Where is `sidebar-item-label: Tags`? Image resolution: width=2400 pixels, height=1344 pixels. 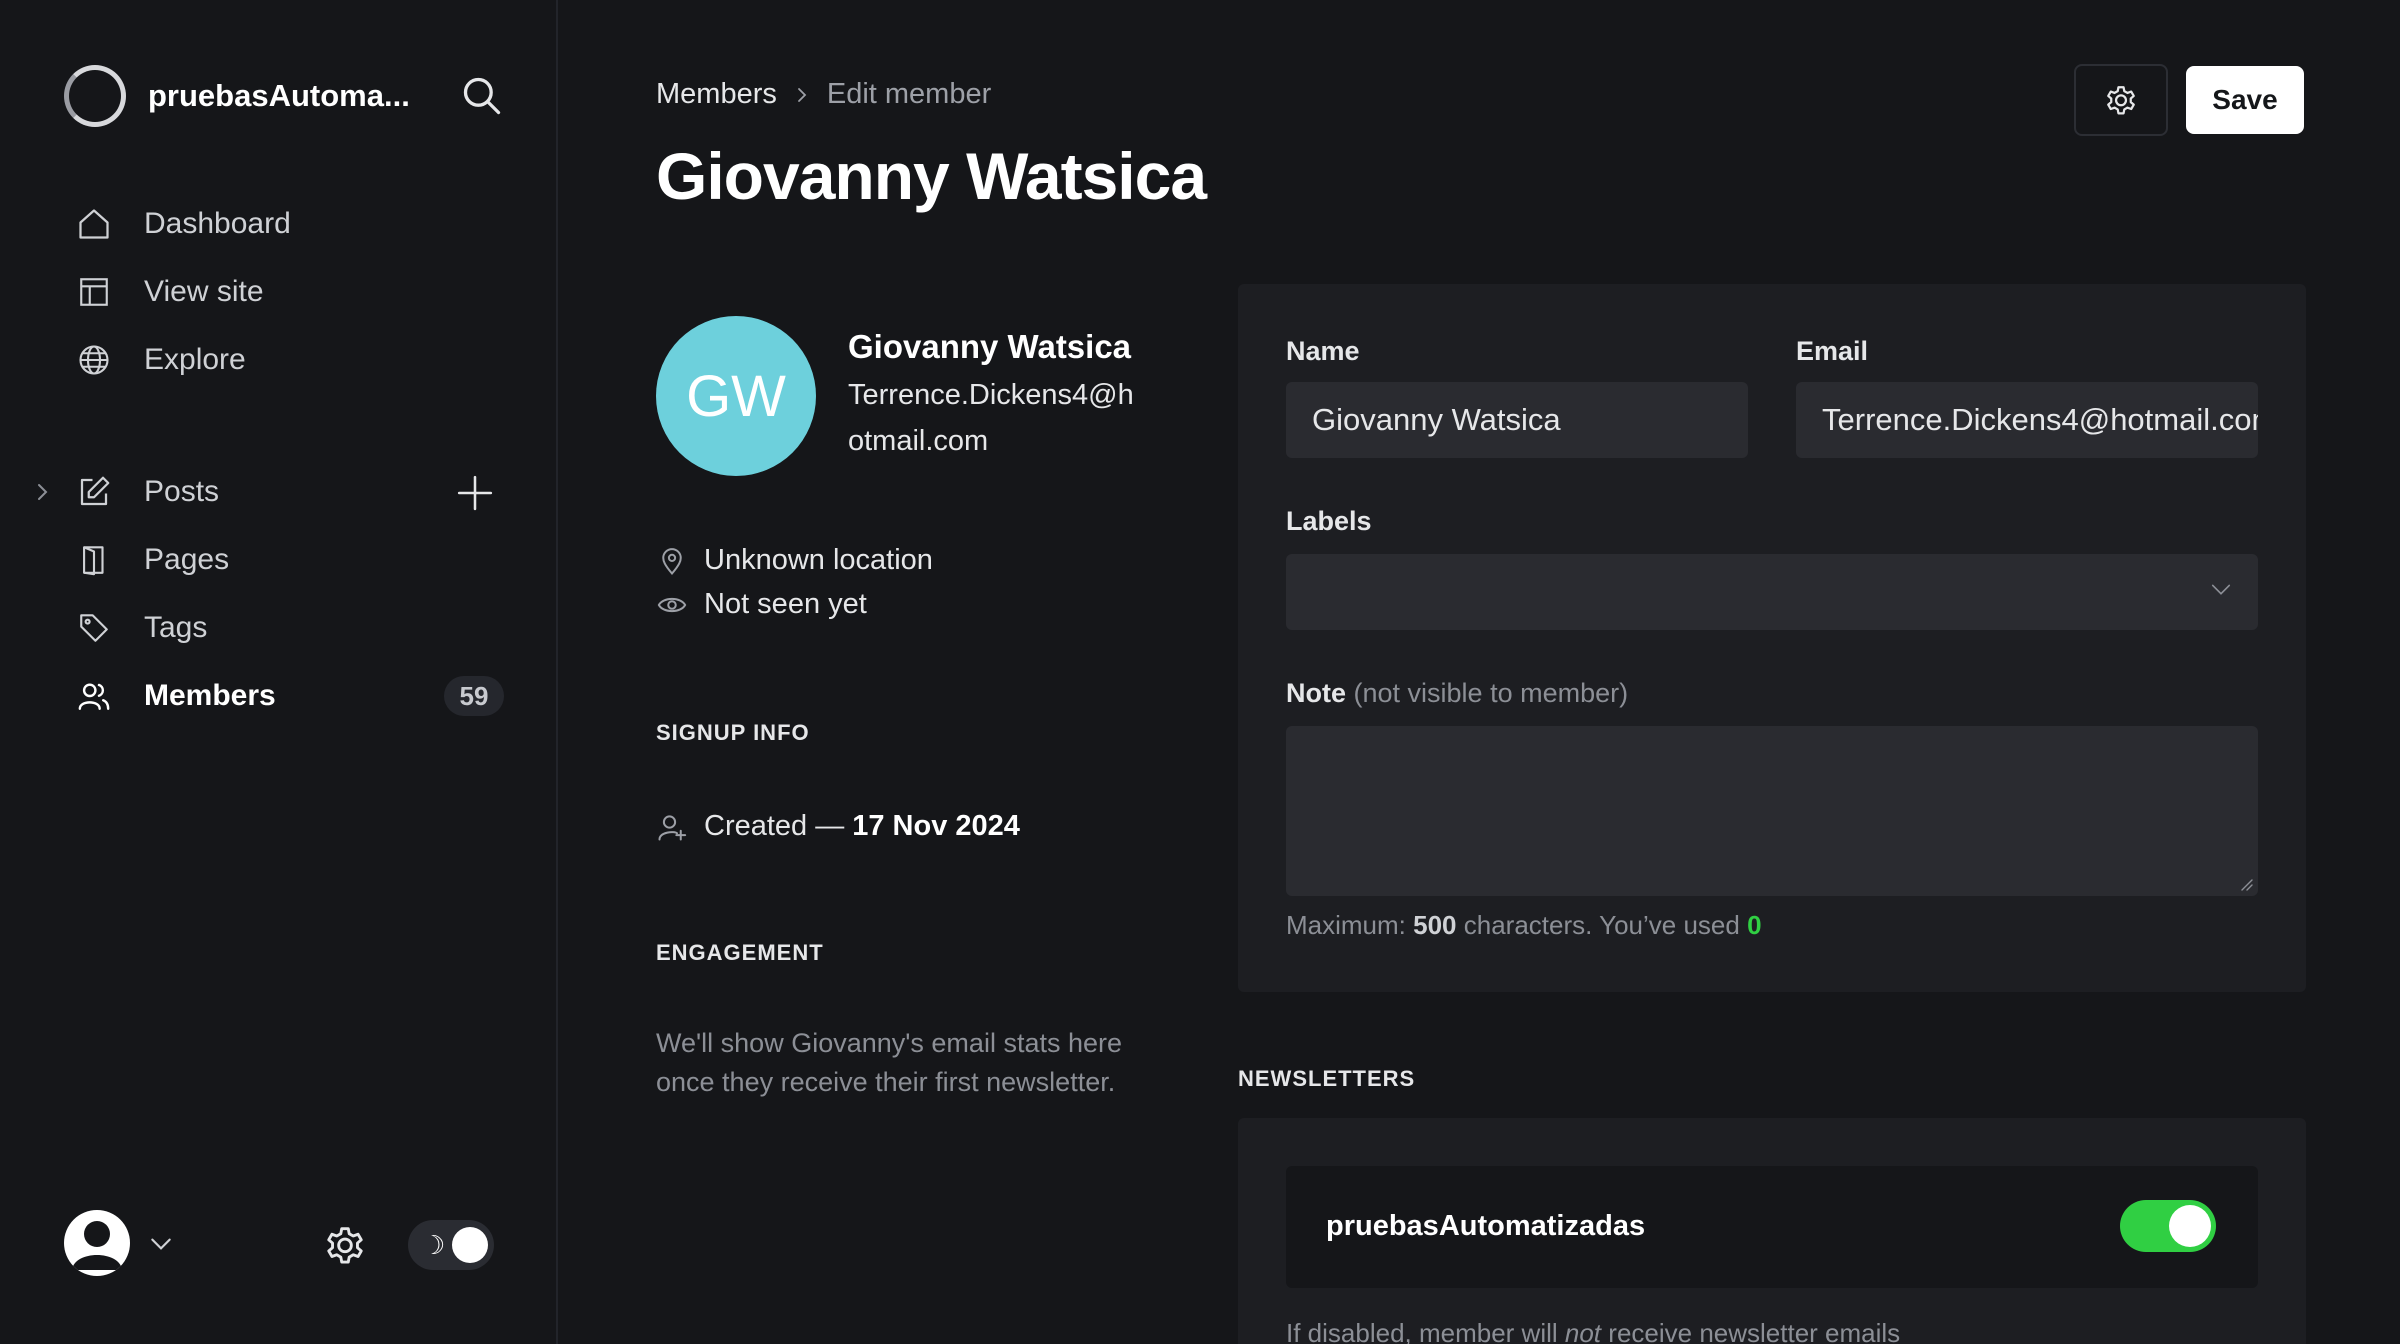
sidebar-item-label: Tags is located at coordinates (176, 627).